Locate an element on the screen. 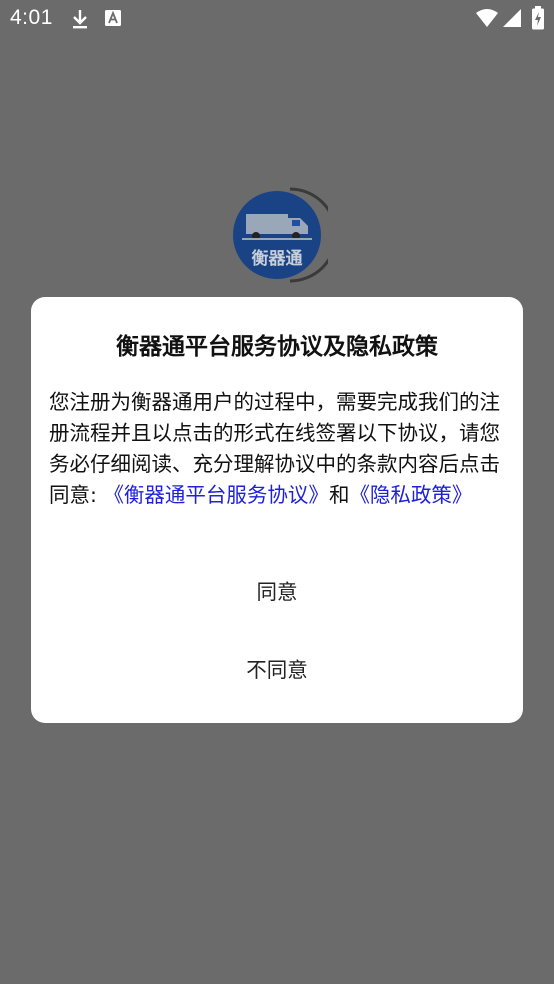 Image resolution: width=554 pixels, height=984 pixels. download-icon is located at coordinates (80, 21).